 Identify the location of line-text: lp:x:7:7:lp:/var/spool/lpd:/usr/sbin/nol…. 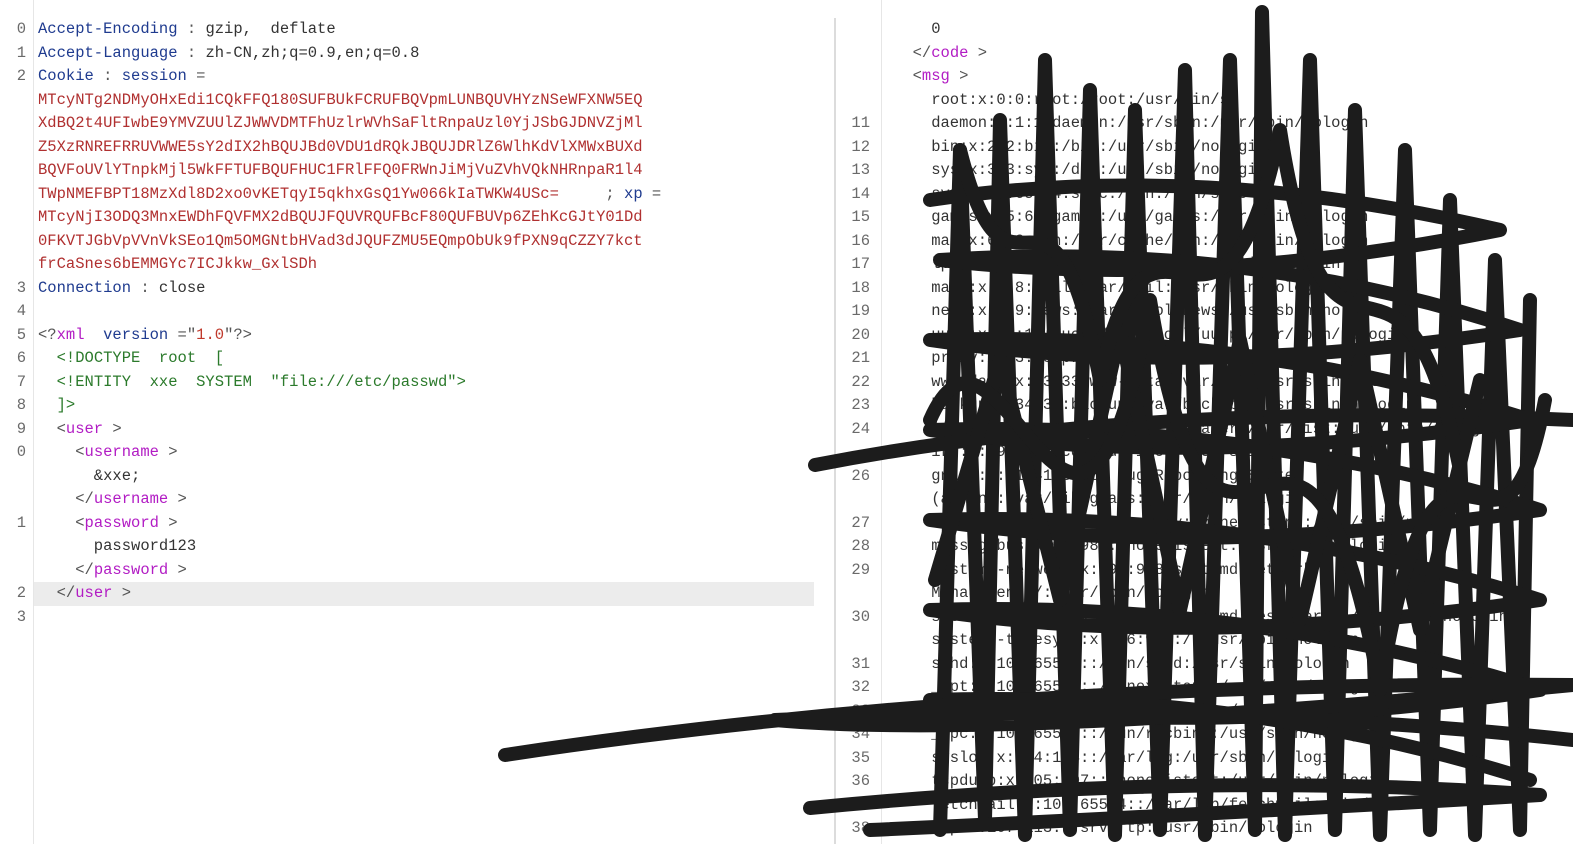
(1117, 264).